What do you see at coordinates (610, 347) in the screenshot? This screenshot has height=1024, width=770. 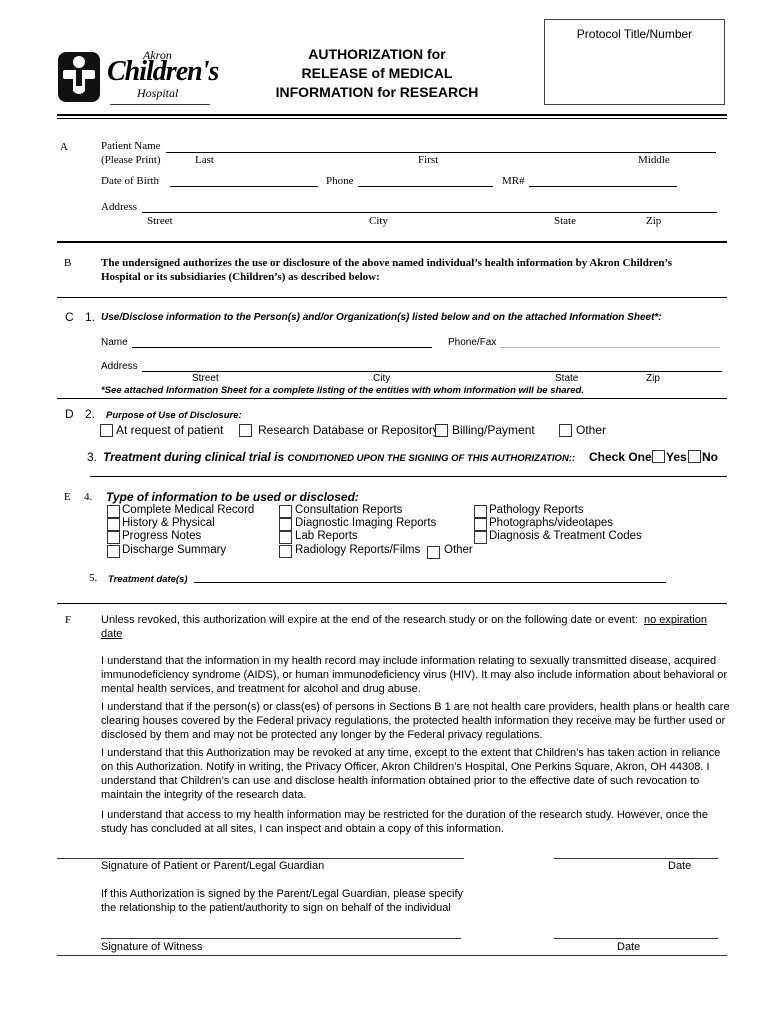 I see `recipient-phone-fax-field` at bounding box center [610, 347].